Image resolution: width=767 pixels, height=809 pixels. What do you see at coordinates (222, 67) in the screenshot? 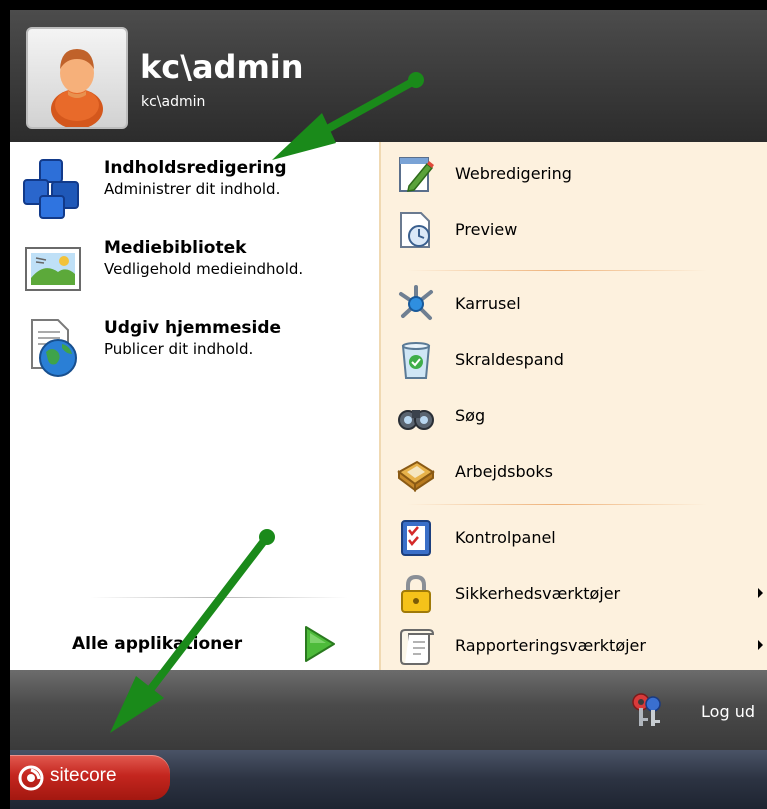
I see `user-name: kc\admin` at bounding box center [222, 67].